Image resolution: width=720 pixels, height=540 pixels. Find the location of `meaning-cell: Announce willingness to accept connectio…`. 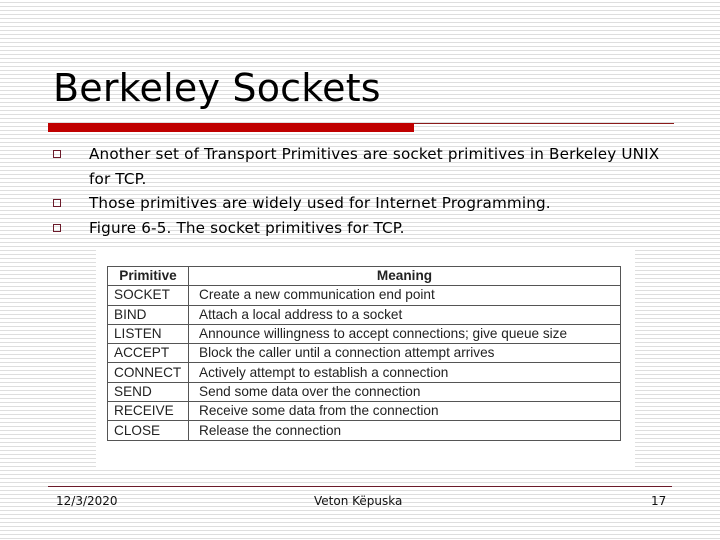

meaning-cell: Announce willingness to accept connectio… is located at coordinates (404, 334).